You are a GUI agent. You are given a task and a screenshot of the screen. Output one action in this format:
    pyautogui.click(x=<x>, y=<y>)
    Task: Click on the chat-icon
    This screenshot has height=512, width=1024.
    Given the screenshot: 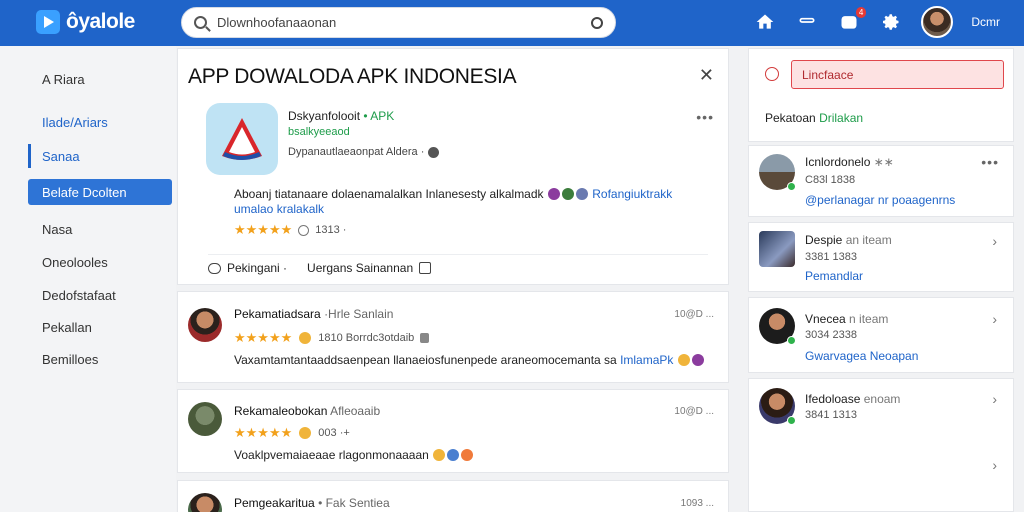 What is the action you would take?
    pyautogui.click(x=807, y=20)
    